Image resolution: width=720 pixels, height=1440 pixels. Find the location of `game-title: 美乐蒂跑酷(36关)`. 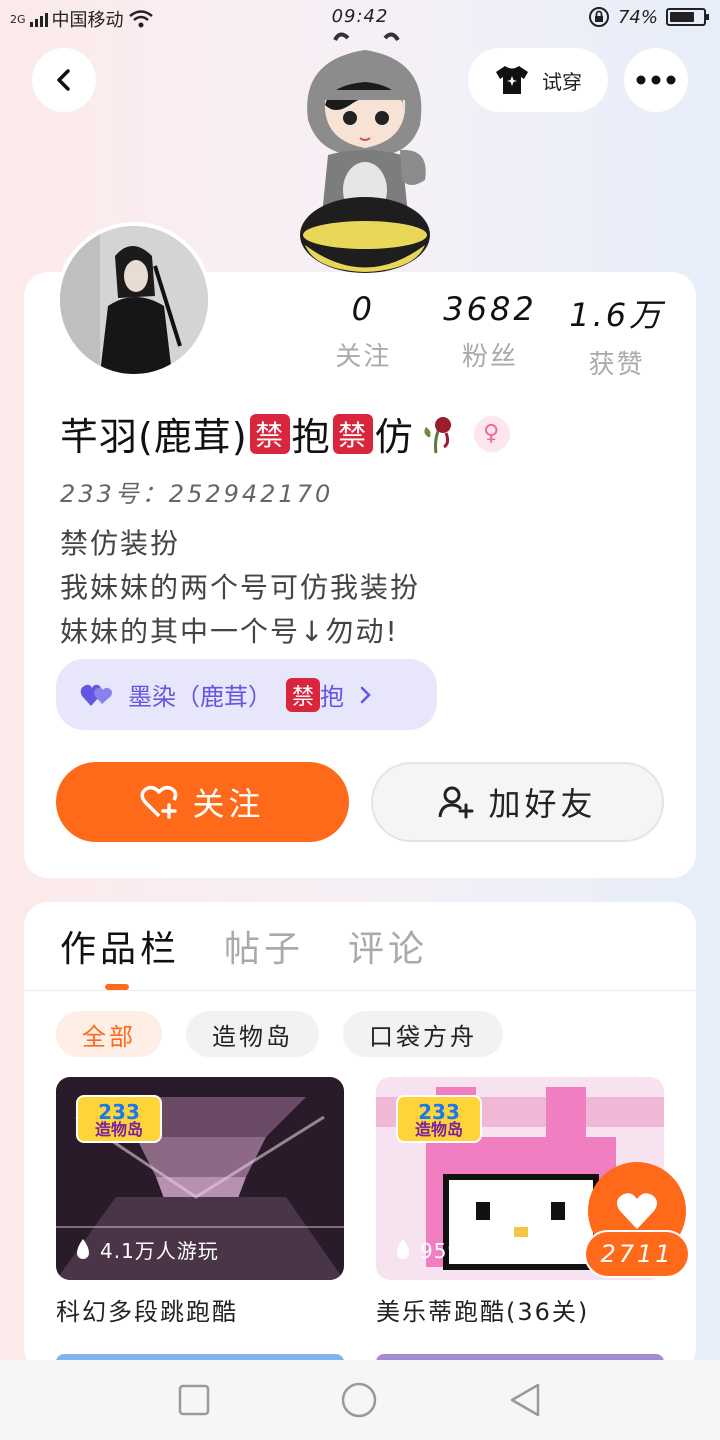

game-title: 美乐蒂跑酷(36关) is located at coordinates (483, 1312).